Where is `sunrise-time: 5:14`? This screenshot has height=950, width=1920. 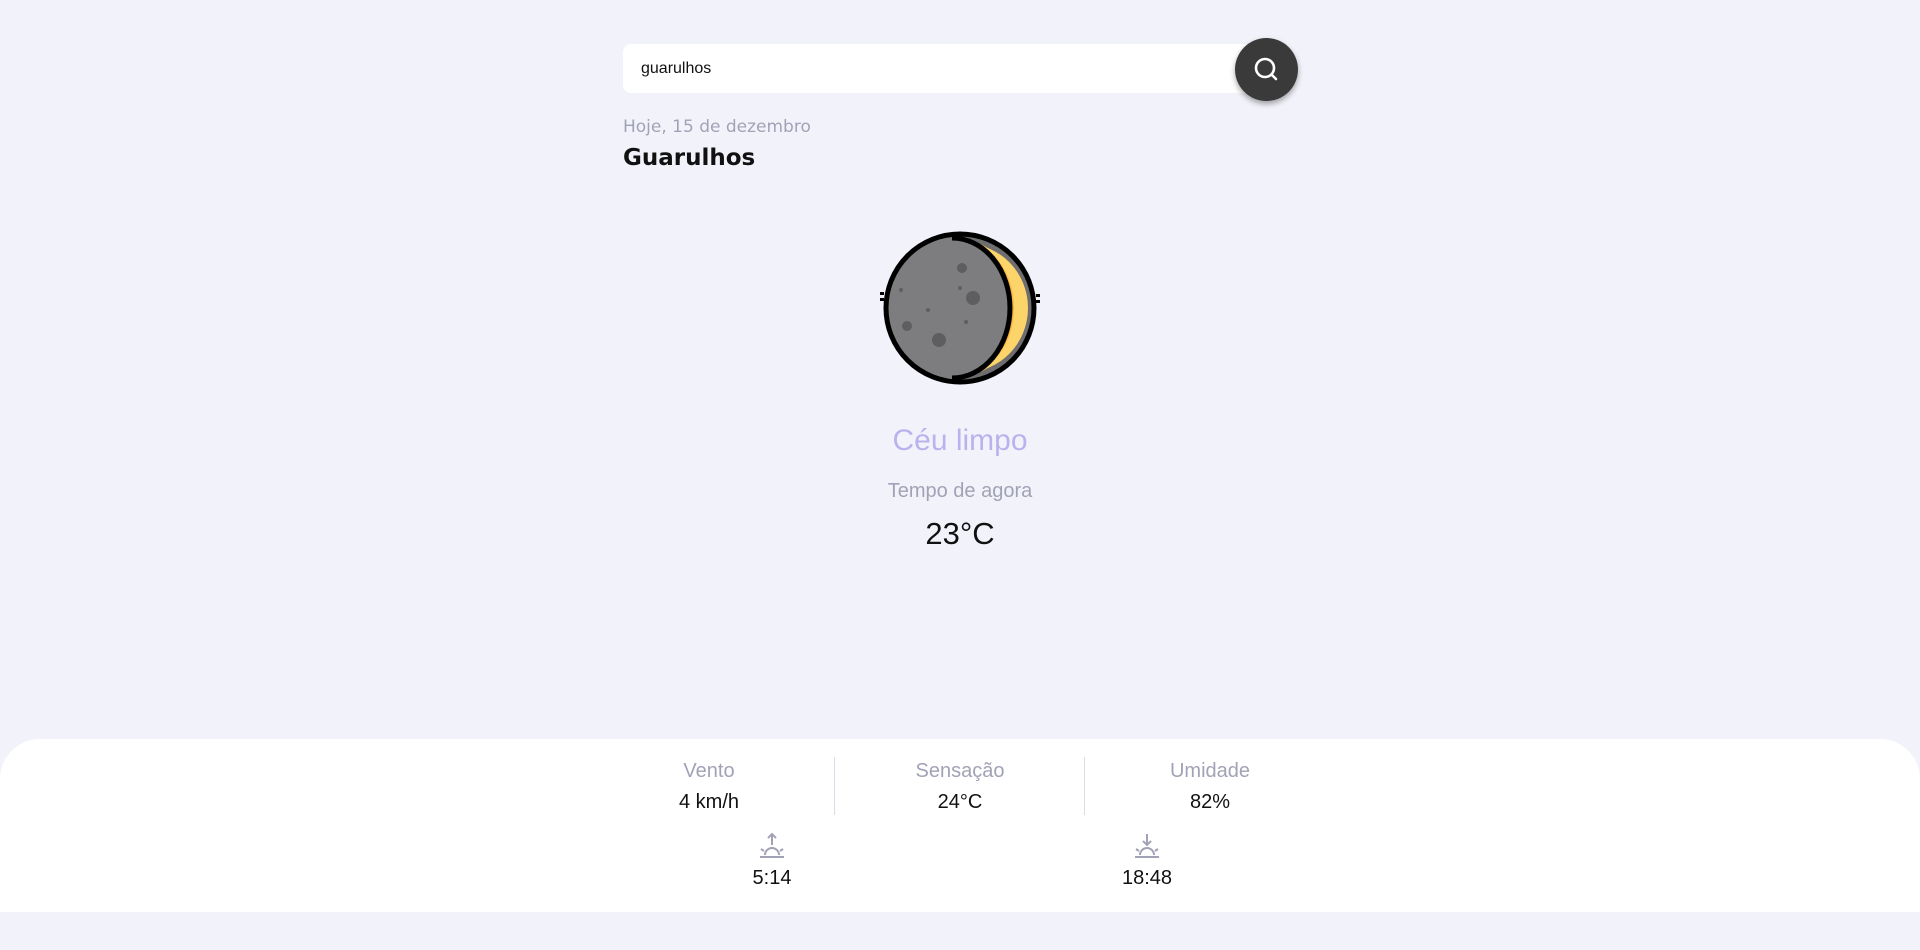
sunrise-time: 5:14 is located at coordinates (772, 878).